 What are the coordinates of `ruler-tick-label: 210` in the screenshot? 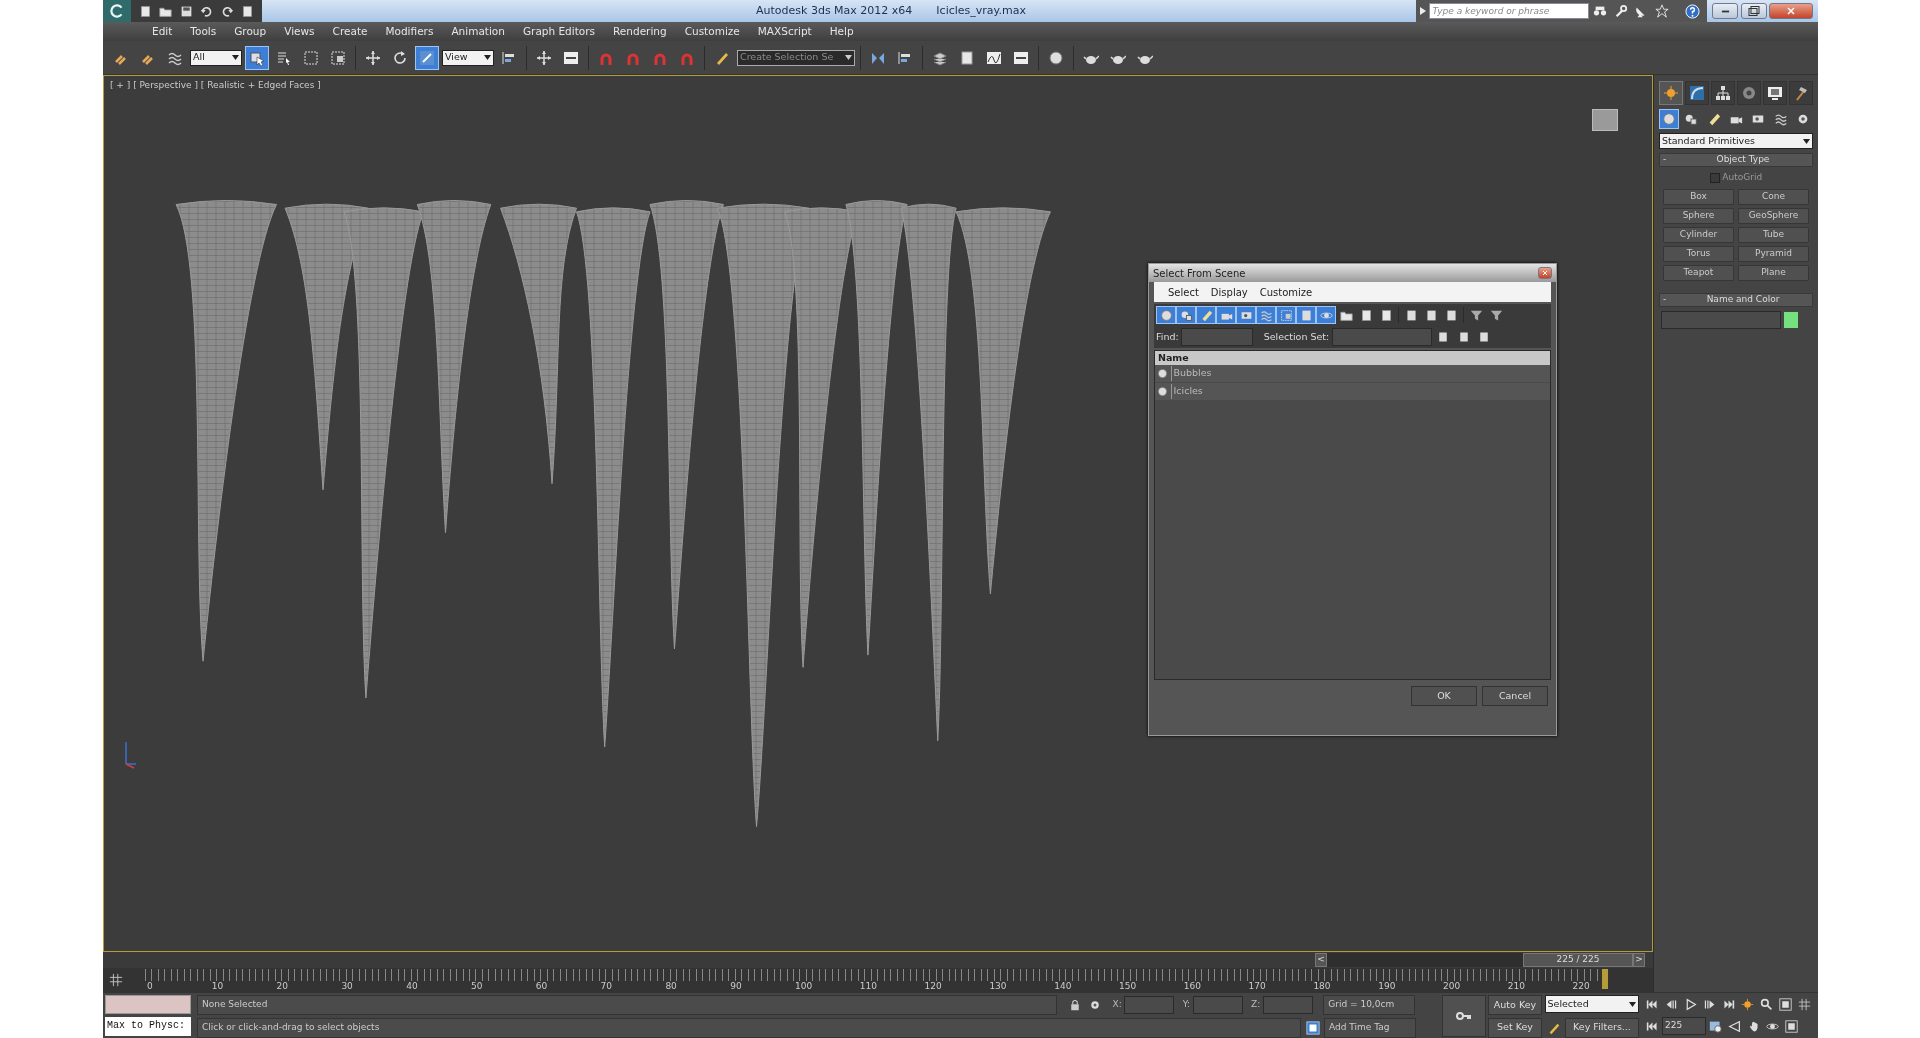 It's located at (1516, 986).